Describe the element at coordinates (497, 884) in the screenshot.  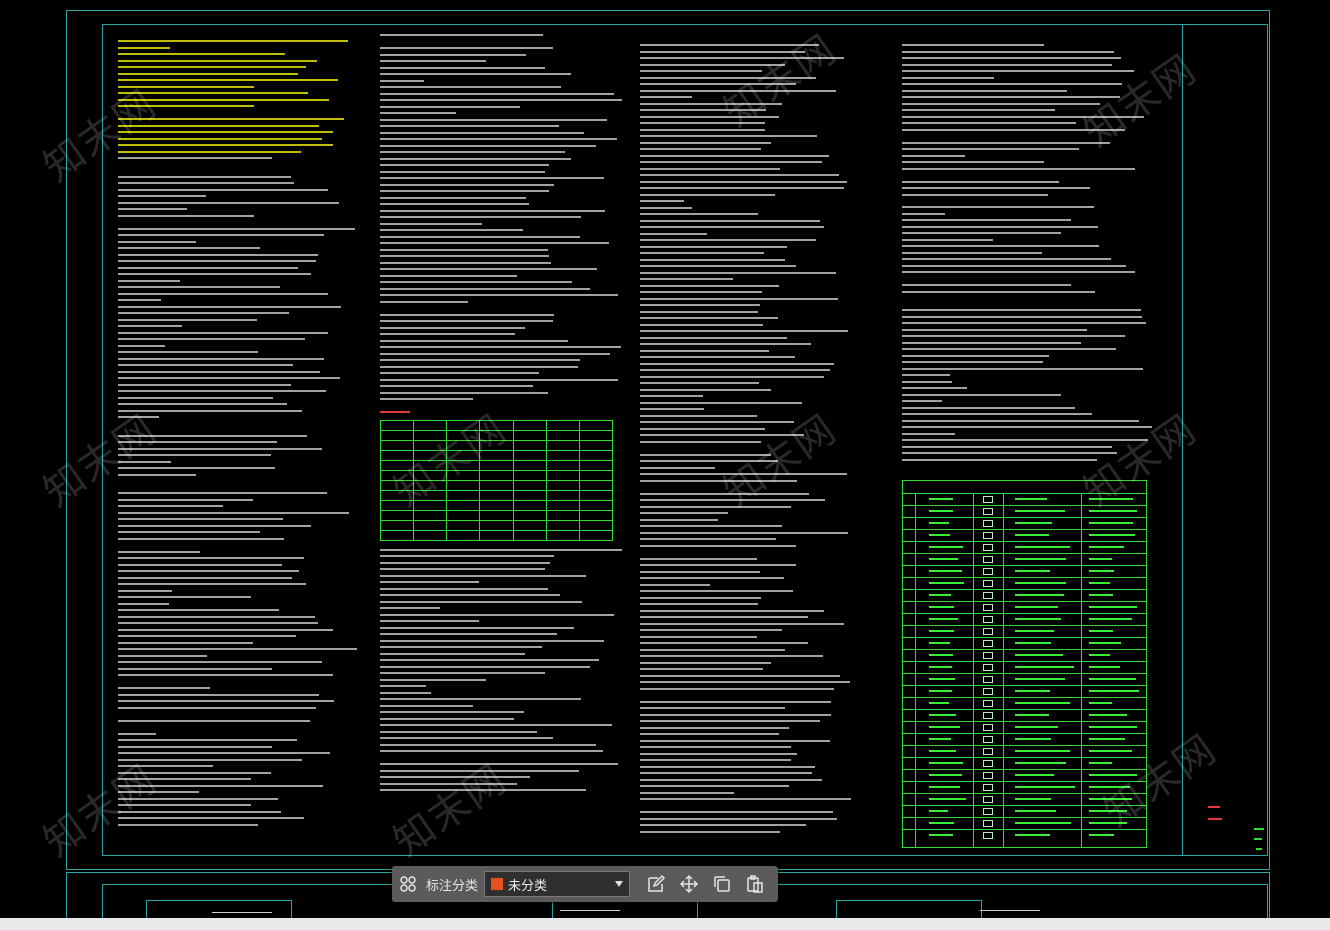
I see `category-color-swatch` at that location.